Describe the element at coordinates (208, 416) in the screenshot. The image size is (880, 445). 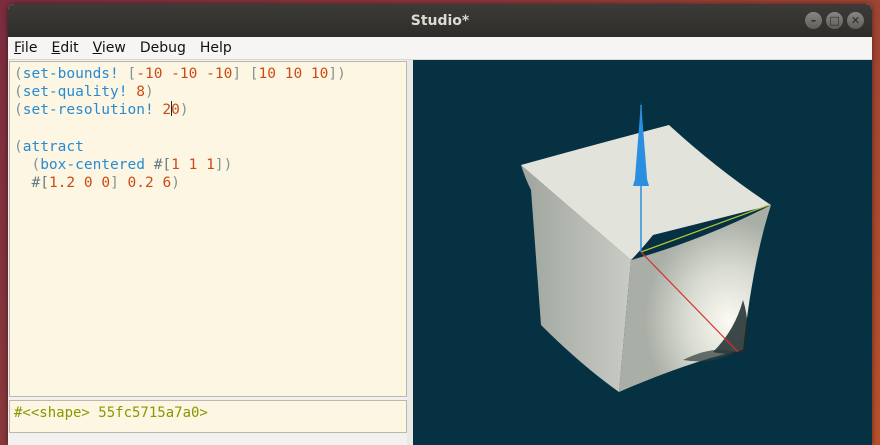
I see `repl-output: #<<shape> 55fc5715a7a0>` at that location.